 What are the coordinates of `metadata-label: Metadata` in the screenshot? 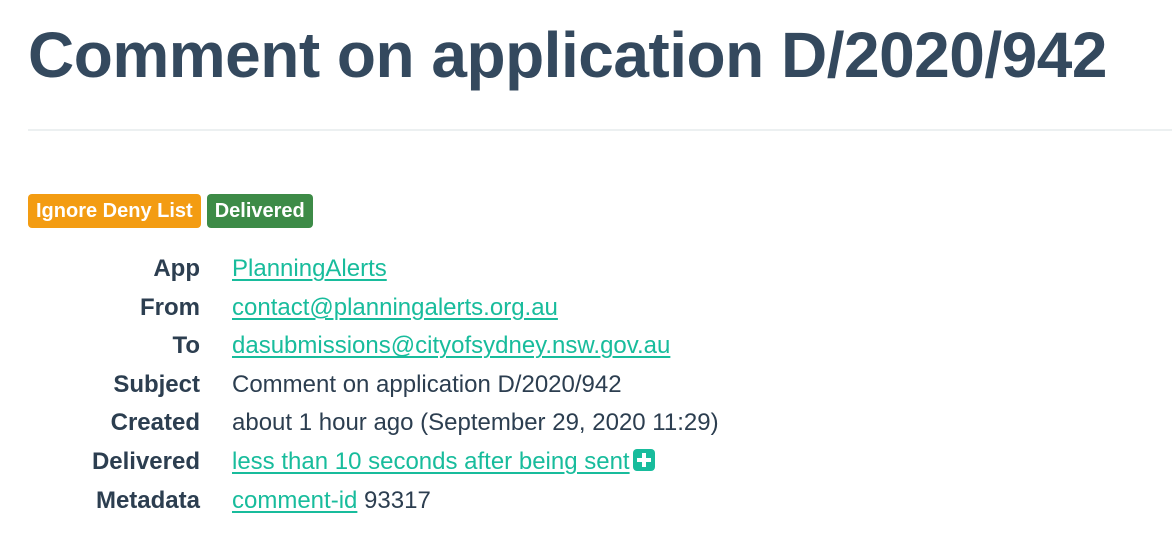 It's located at (147, 500).